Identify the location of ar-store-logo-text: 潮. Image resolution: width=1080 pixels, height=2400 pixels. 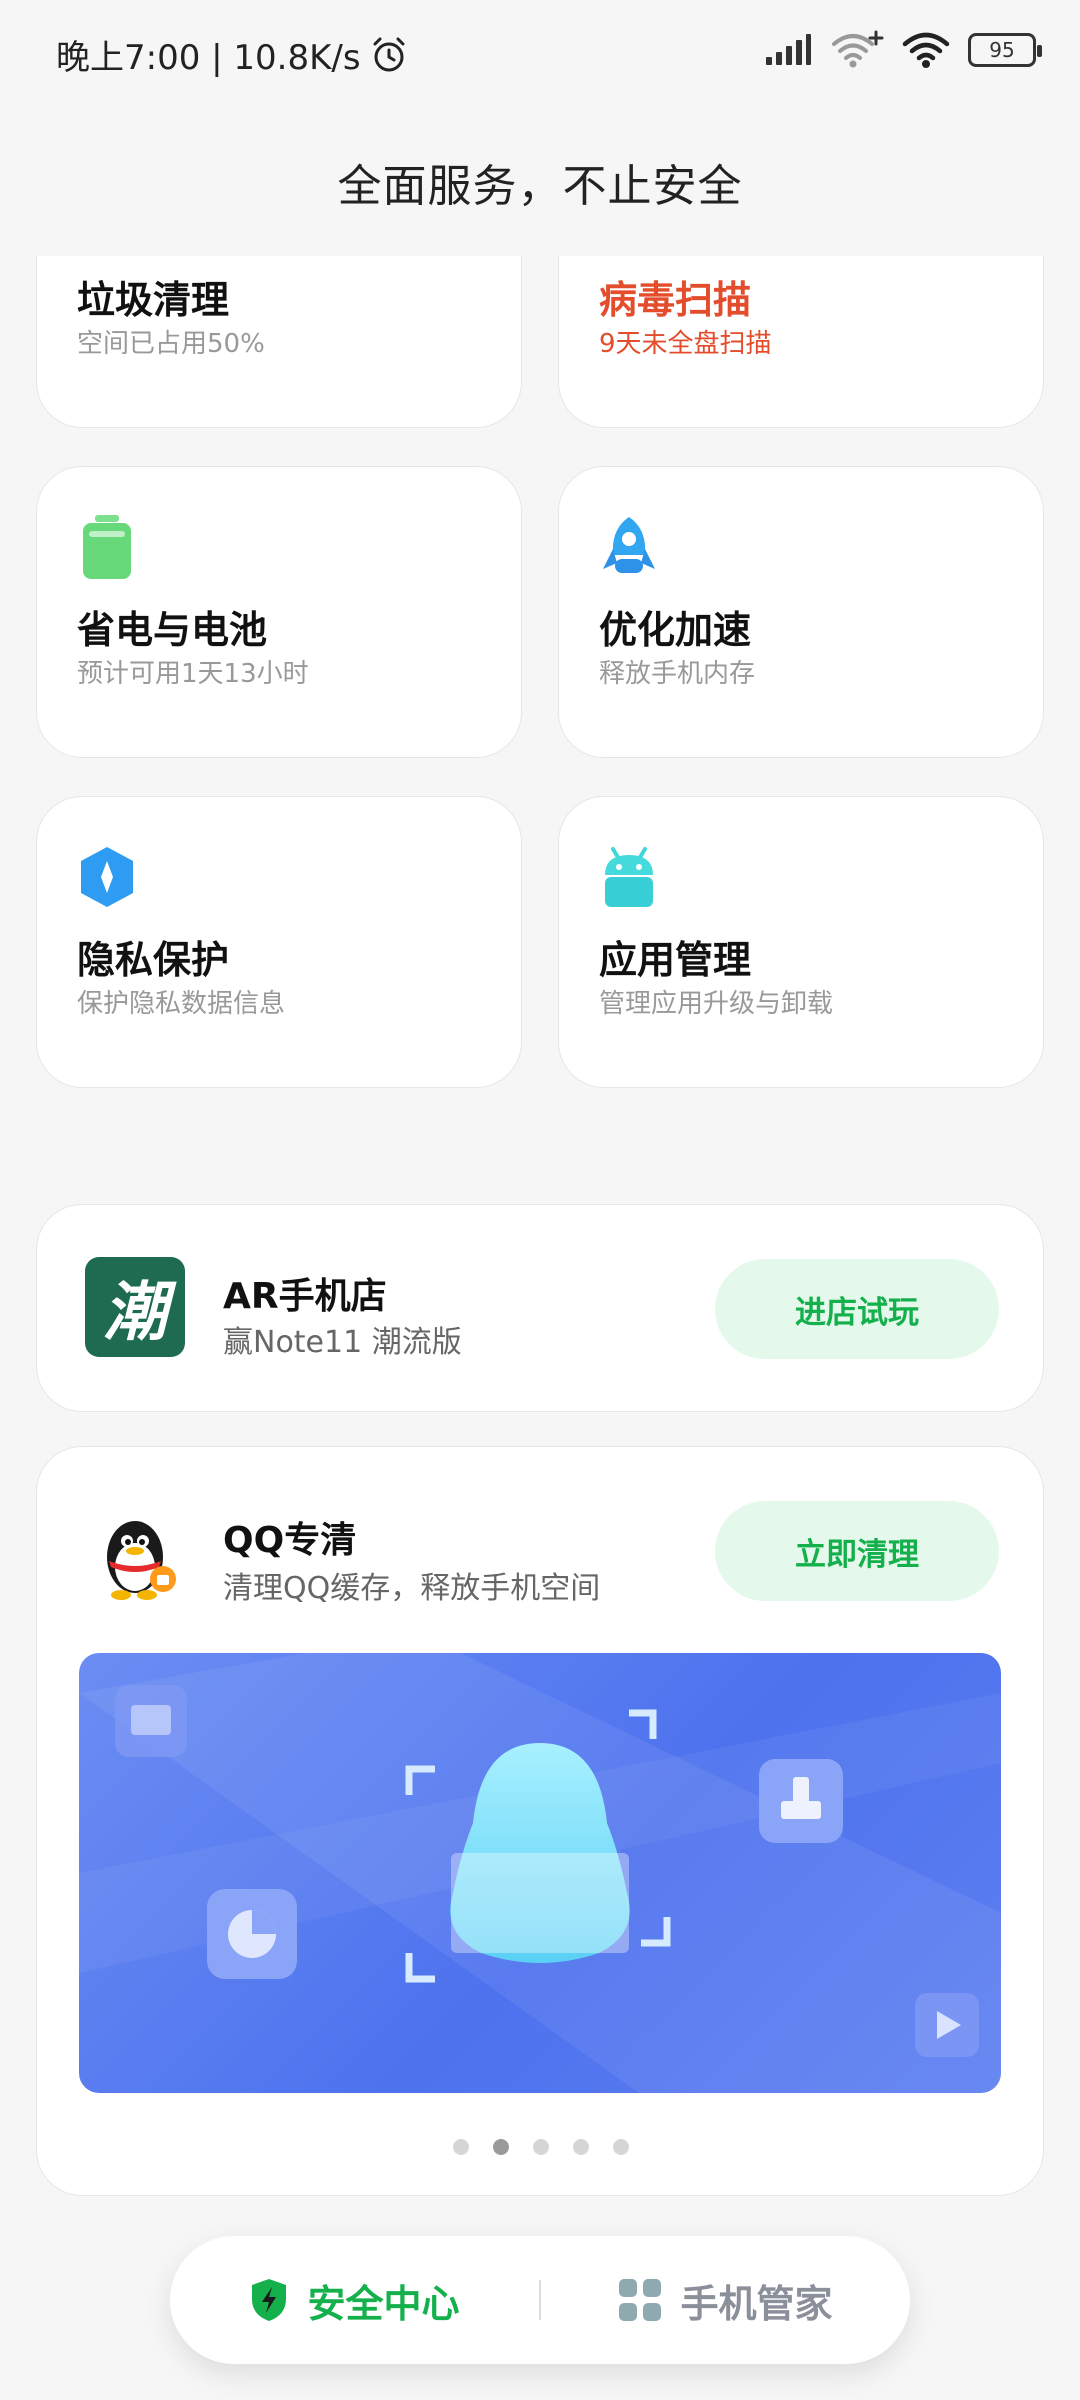
(135, 1313).